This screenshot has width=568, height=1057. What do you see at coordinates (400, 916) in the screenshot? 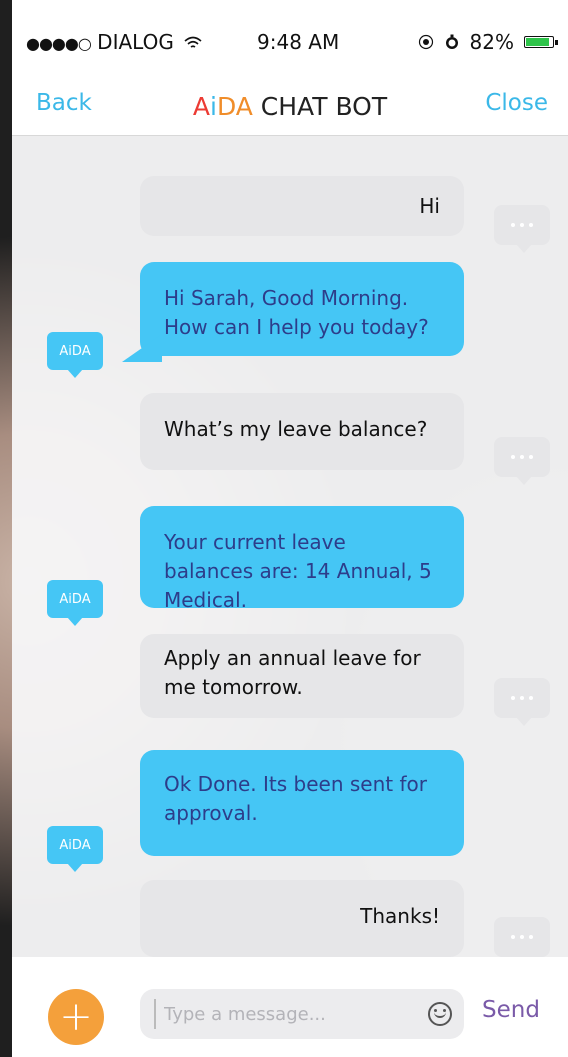
I see `message-text: Thanks!` at bounding box center [400, 916].